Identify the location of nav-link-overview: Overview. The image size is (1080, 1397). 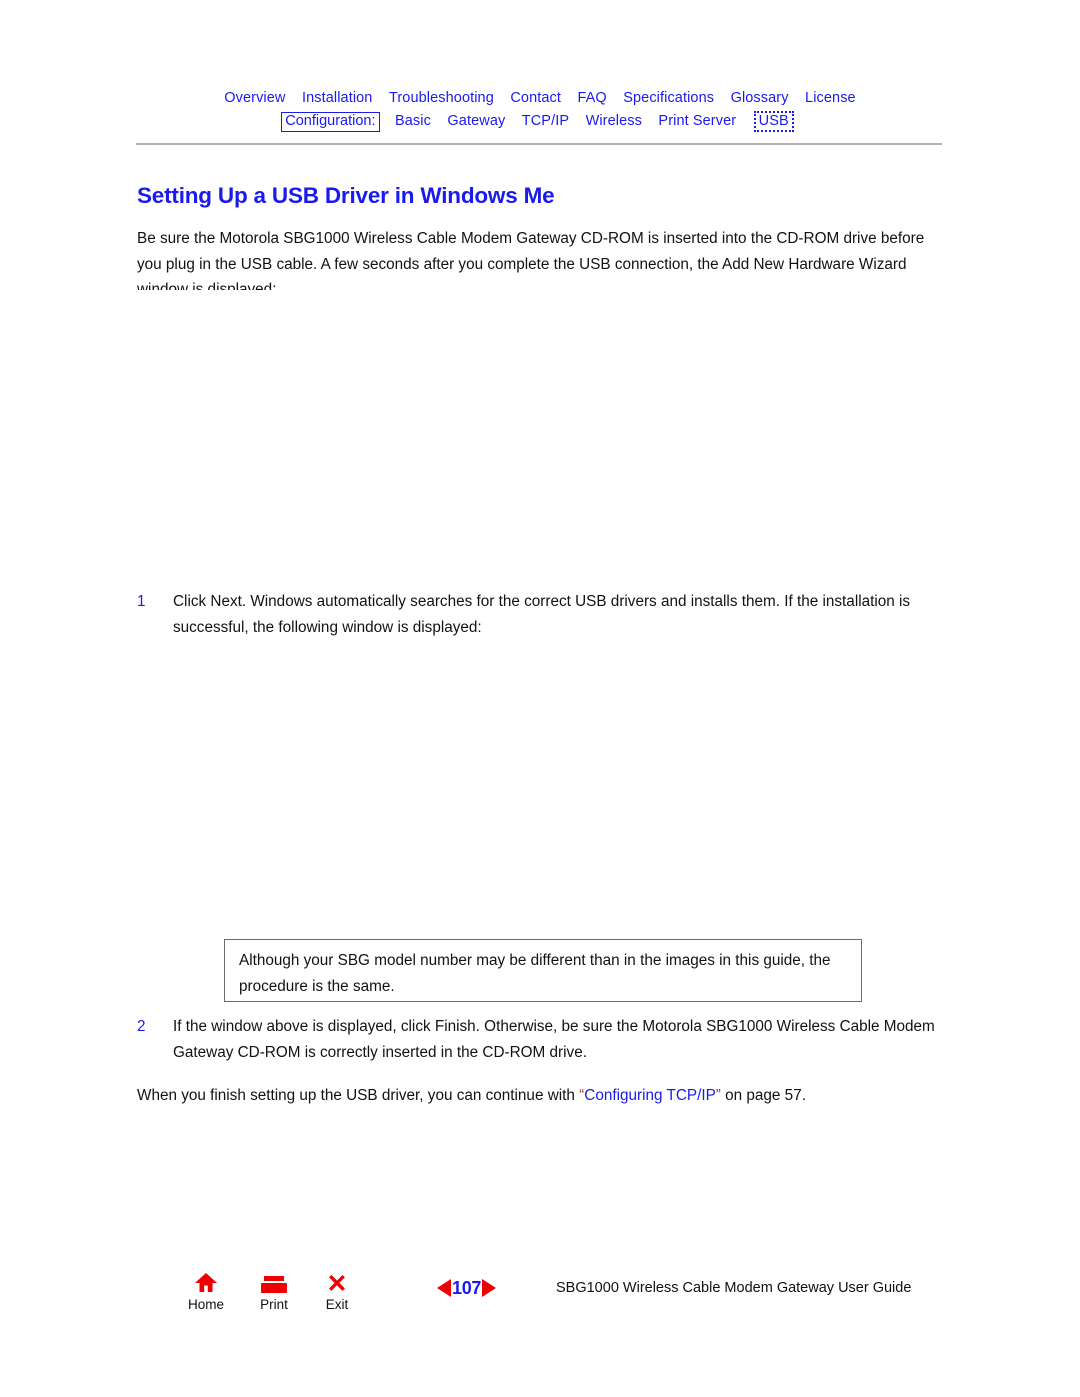
(254, 98).